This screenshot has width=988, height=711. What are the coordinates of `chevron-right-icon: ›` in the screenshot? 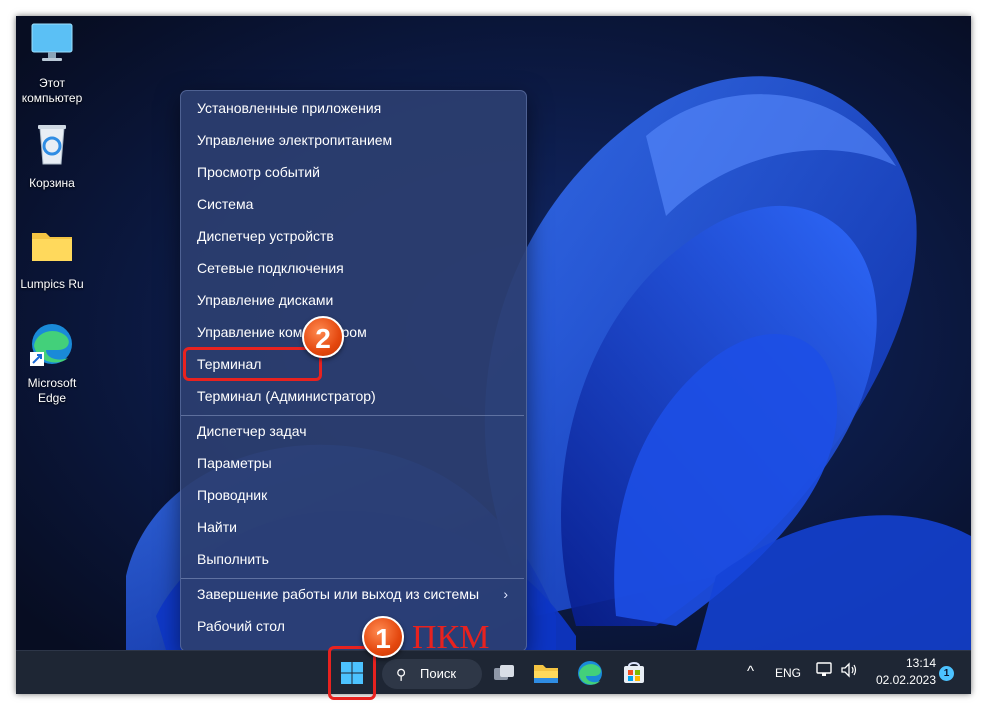 It's located at (505, 594).